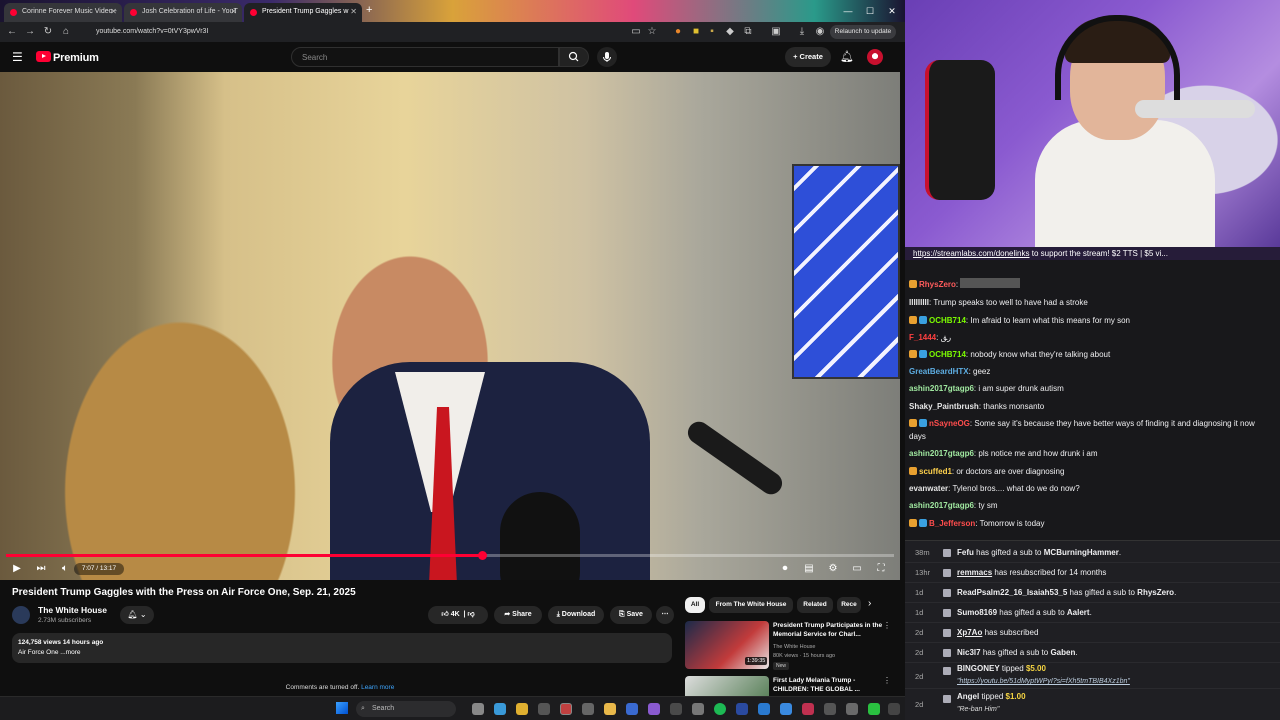 This screenshot has width=1280, height=720. What do you see at coordinates (48, 32) in the screenshot?
I see `reload-icon: ↻` at bounding box center [48, 32].